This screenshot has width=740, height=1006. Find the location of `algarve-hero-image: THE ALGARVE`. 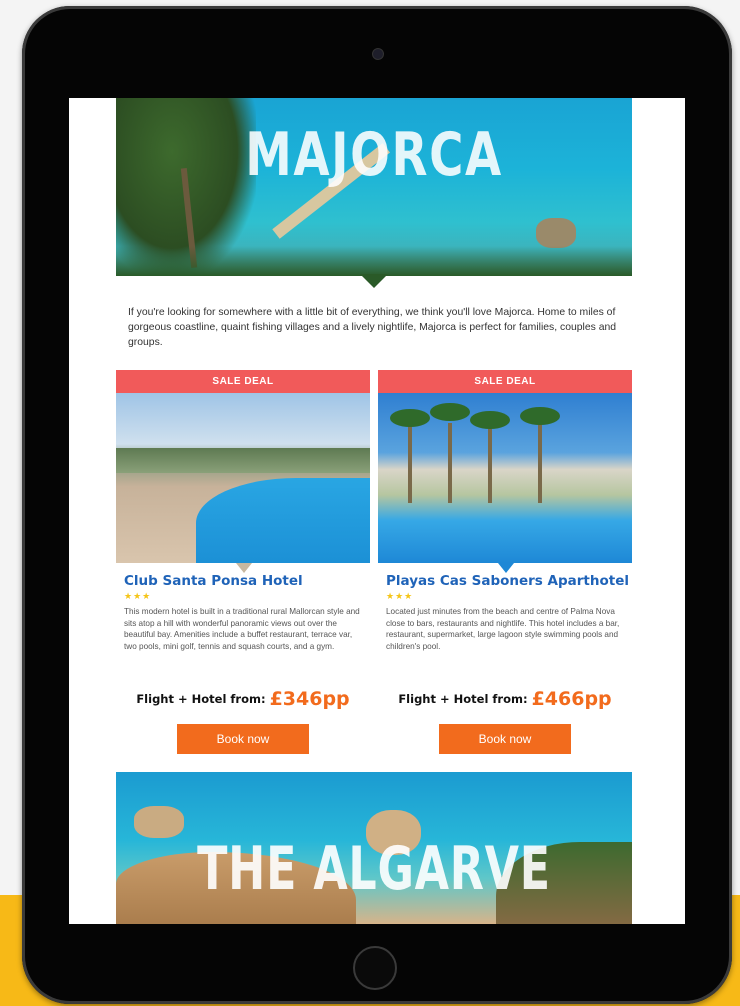

algarve-hero-image: THE ALGARVE is located at coordinates (374, 848).